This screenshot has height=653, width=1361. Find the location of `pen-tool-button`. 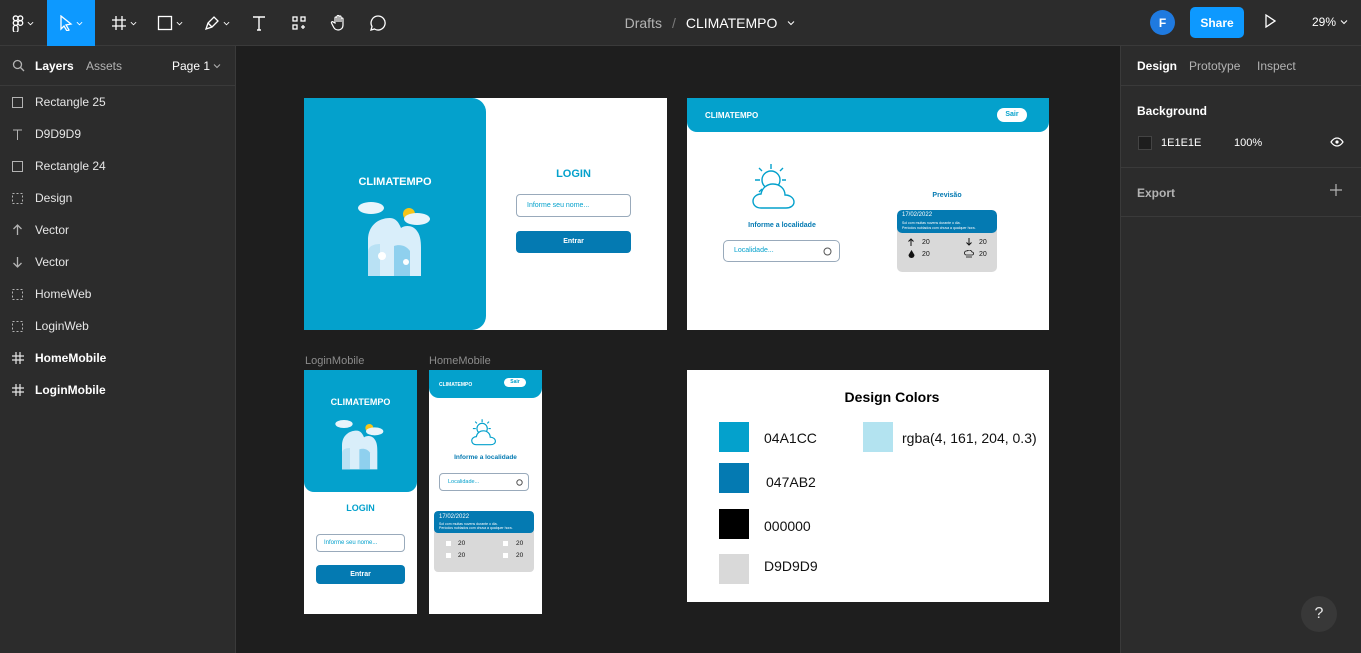

pen-tool-button is located at coordinates (217, 23).